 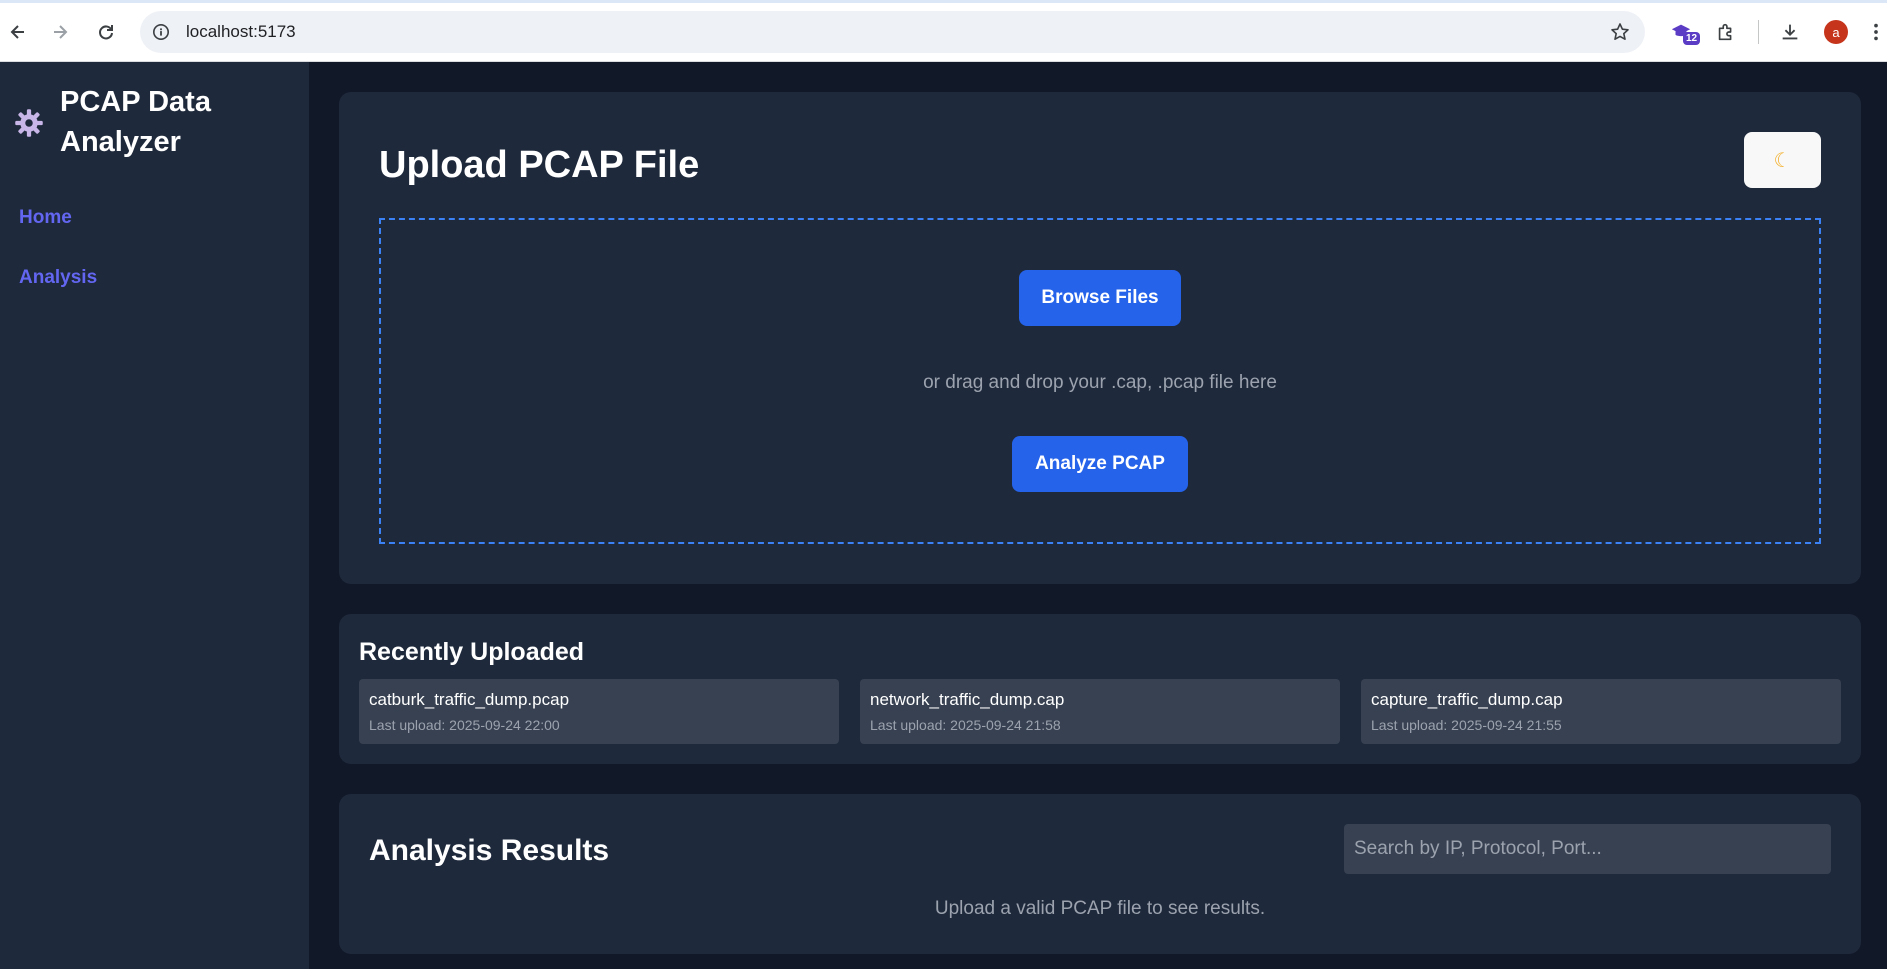 I want to click on toolbar-divider, so click(x=1758, y=32).